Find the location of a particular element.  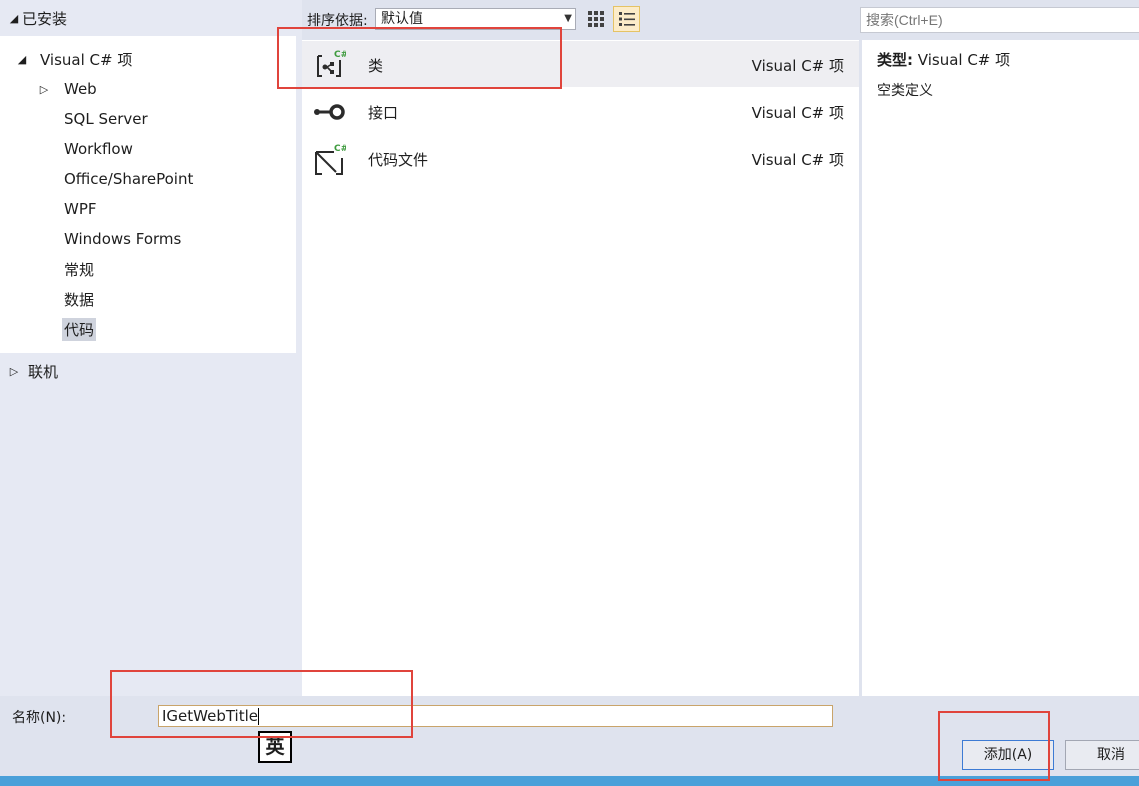

tree-node-windows-forms-label: Windows Forms is located at coordinates (123, 239).